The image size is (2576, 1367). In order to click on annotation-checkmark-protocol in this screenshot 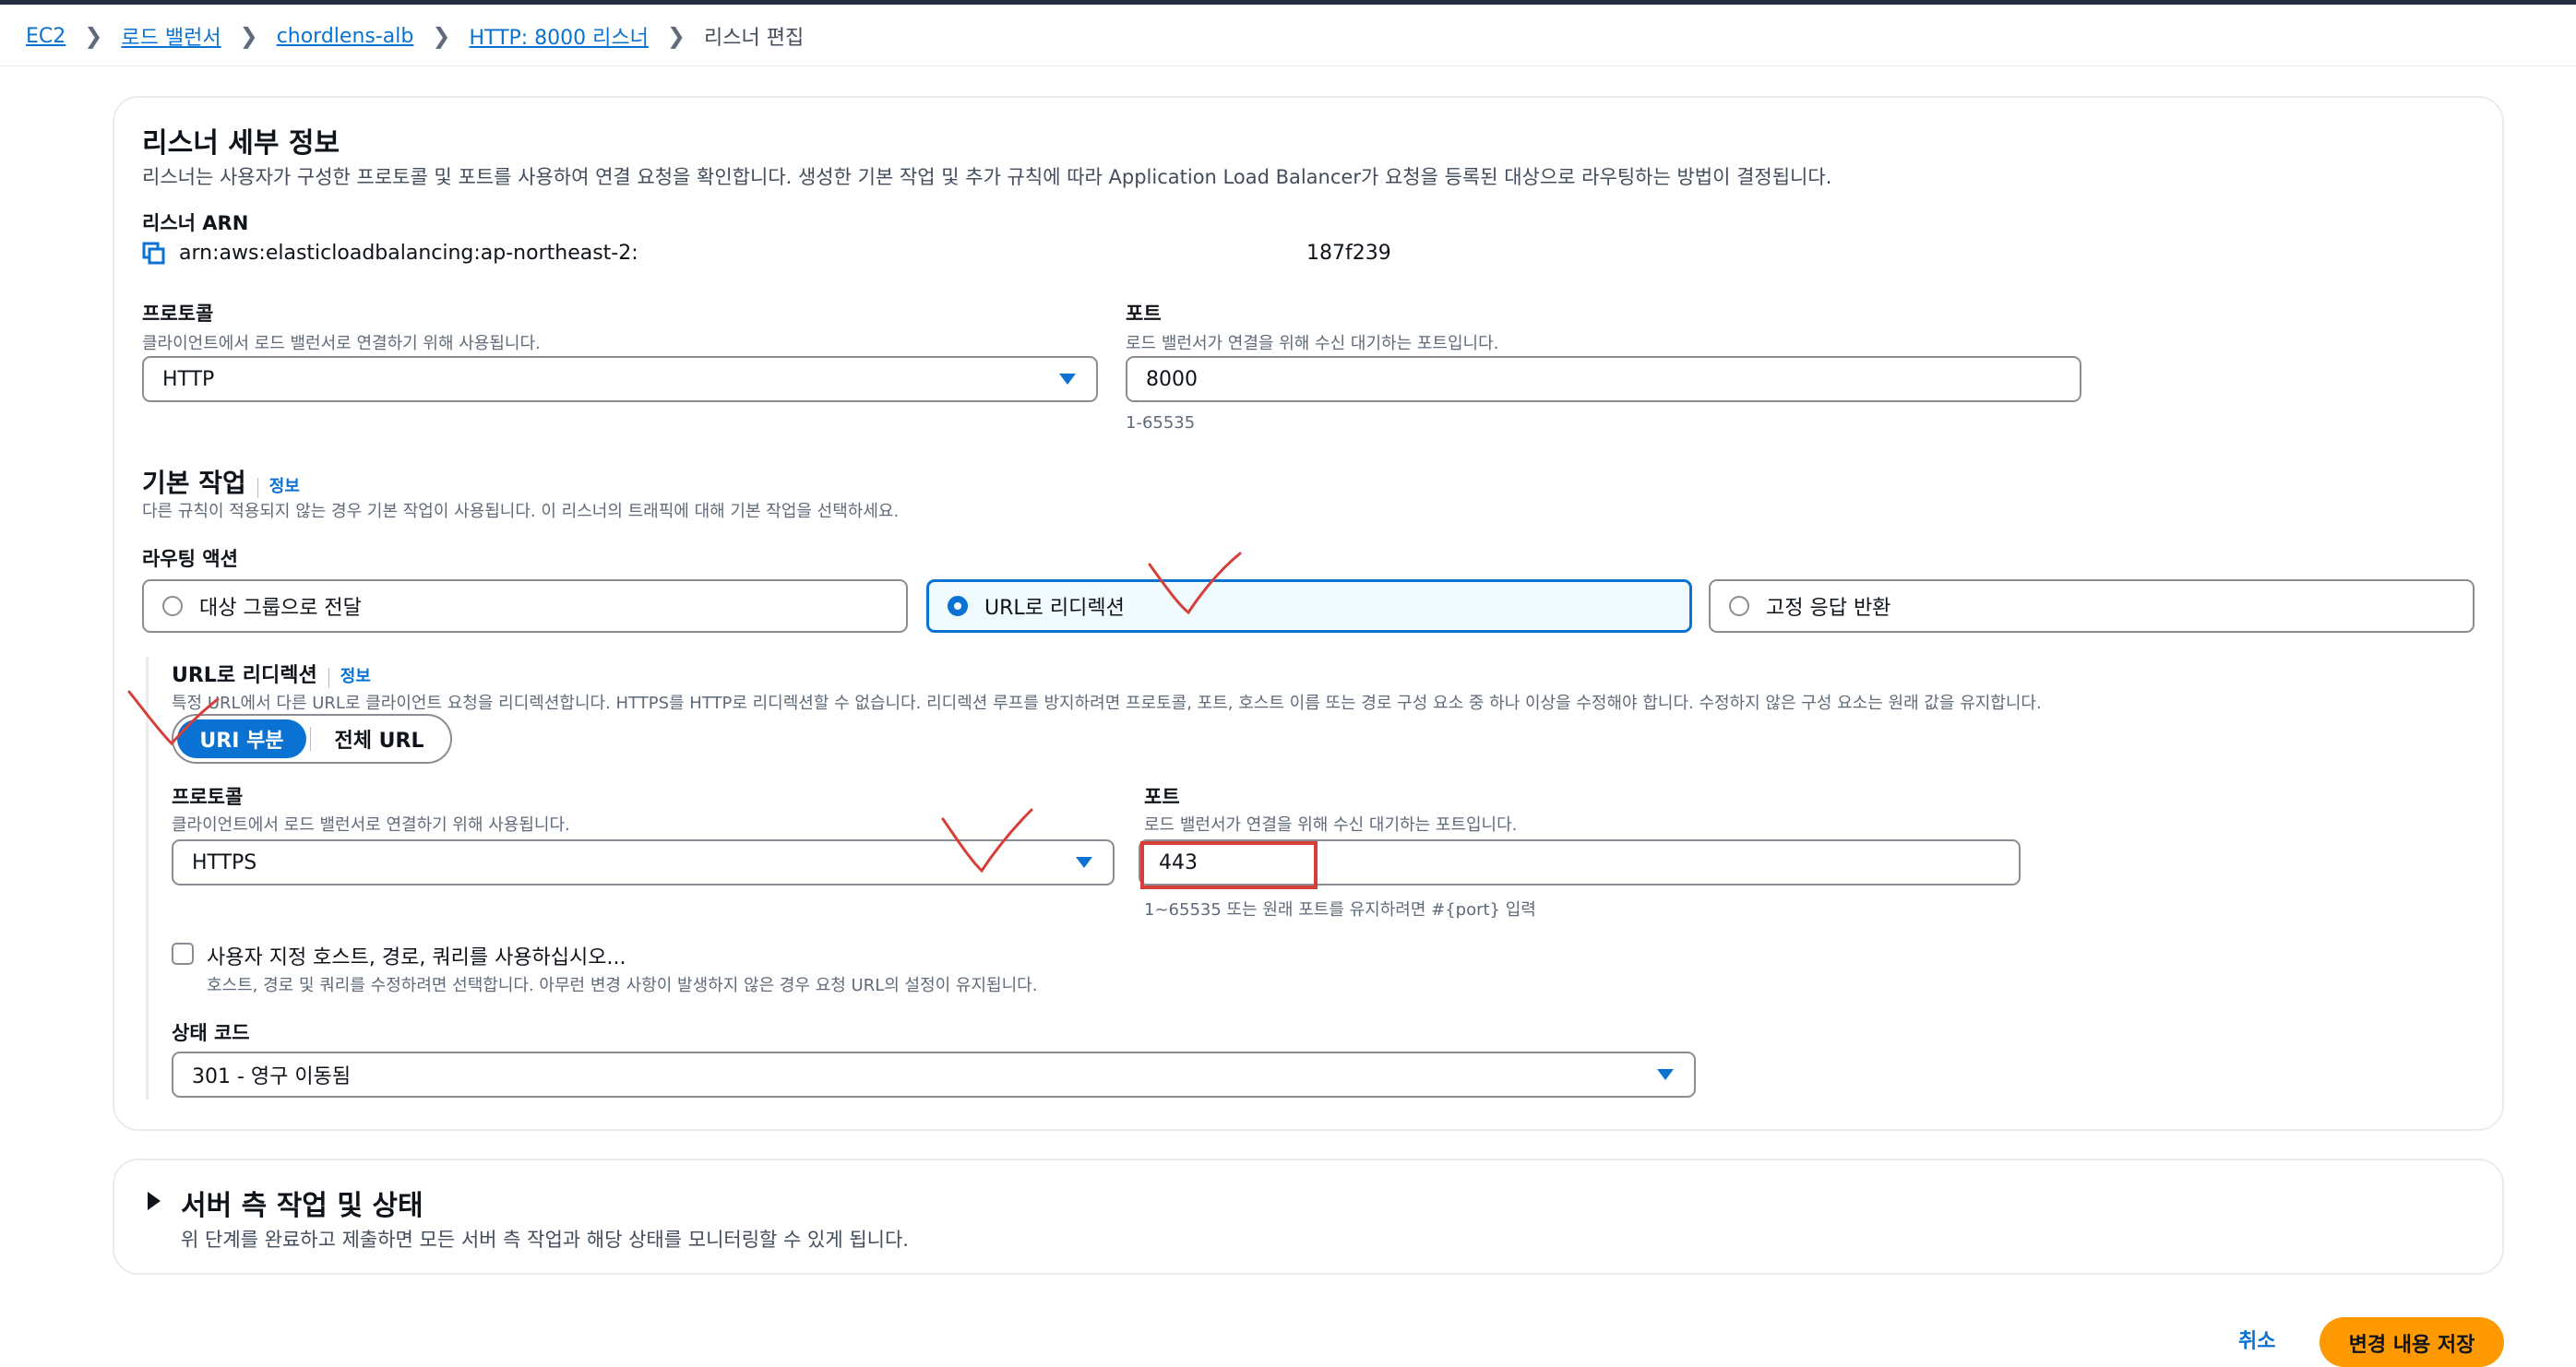, I will do `click(987, 841)`.